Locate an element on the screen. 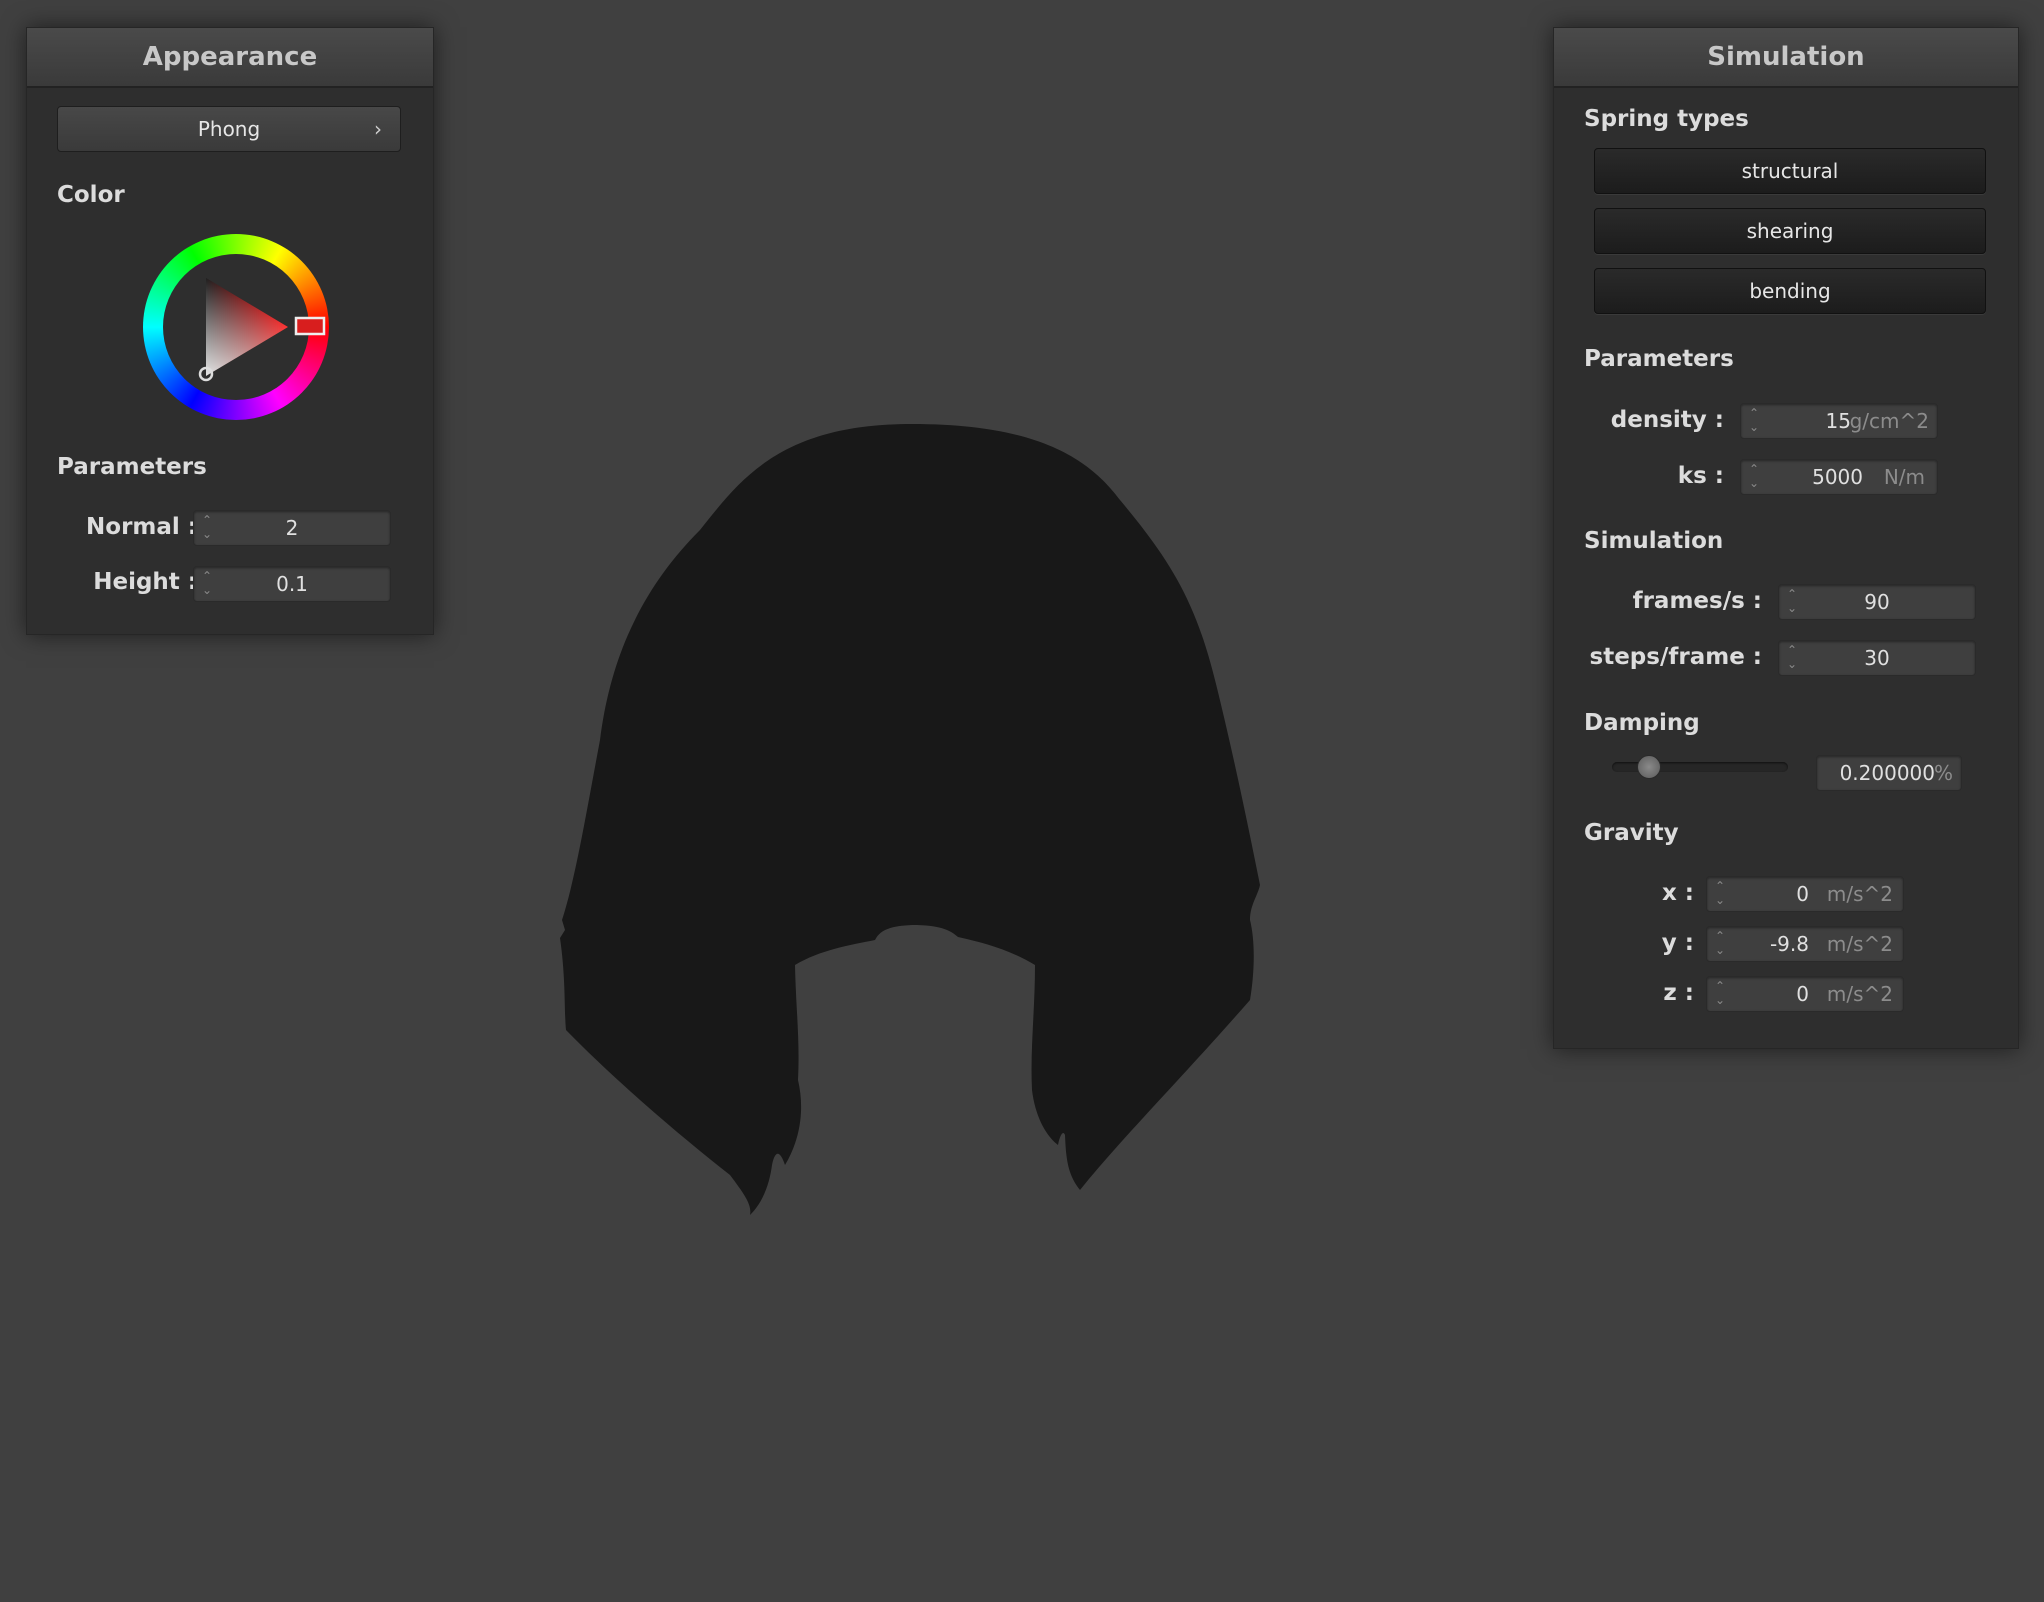  height-input: ⌃ ⌄ 0.1 is located at coordinates (292, 584).